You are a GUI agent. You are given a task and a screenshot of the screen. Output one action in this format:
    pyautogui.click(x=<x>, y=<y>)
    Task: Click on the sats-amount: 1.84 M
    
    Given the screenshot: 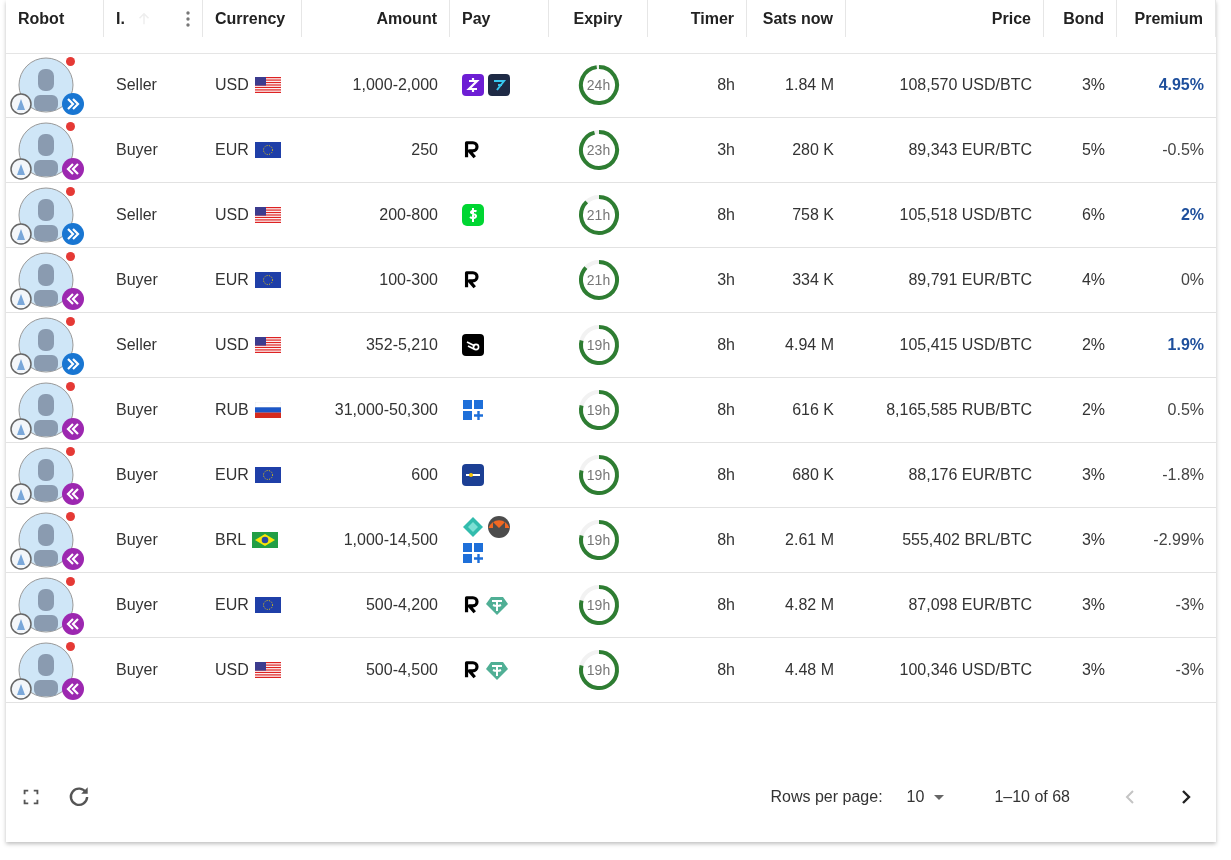 What is the action you would take?
    pyautogui.click(x=809, y=85)
    